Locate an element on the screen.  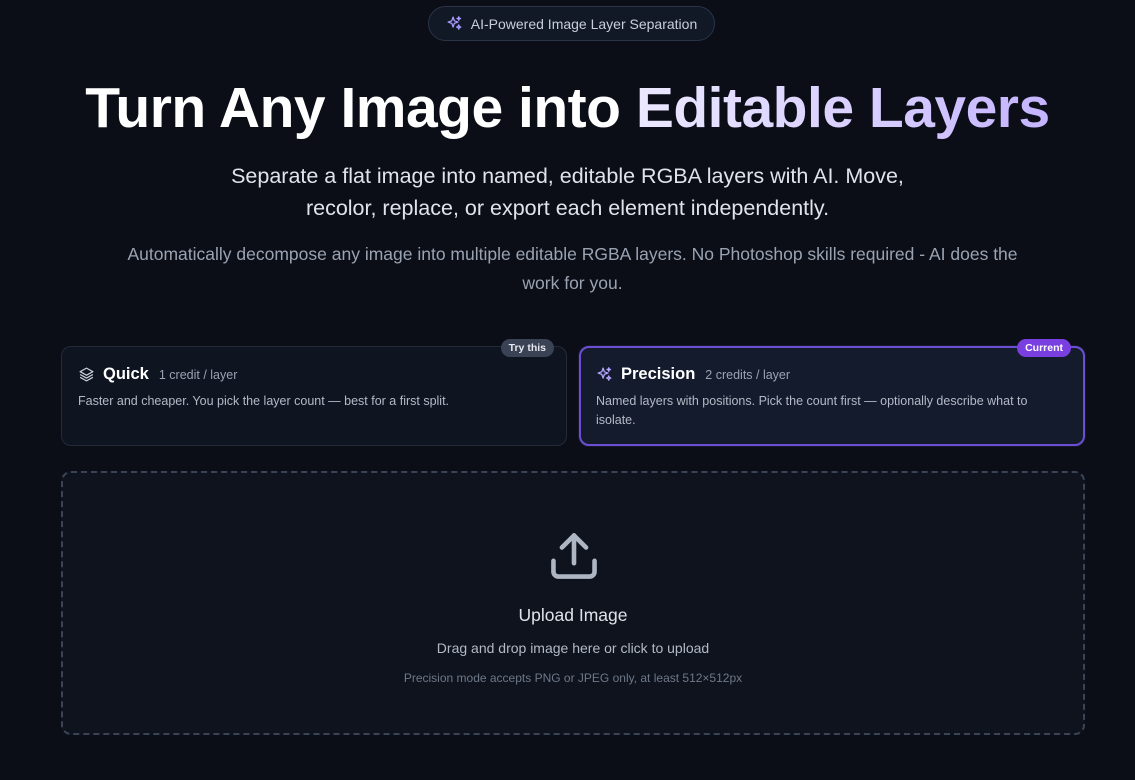
mode-cost: 1 credit / layer is located at coordinates (198, 374).